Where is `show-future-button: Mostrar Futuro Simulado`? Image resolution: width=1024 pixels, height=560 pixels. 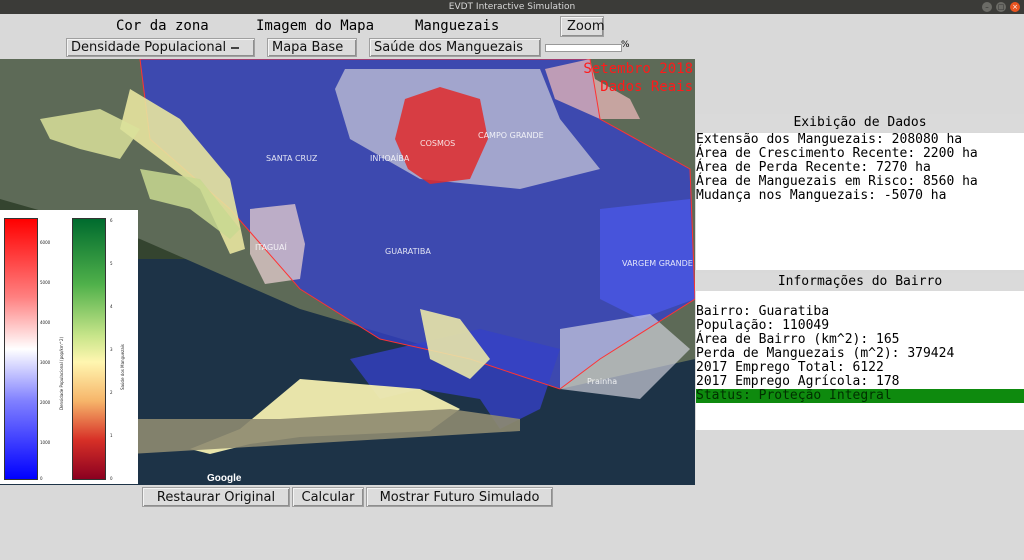 show-future-button: Mostrar Futuro Simulado is located at coordinates (459, 497).